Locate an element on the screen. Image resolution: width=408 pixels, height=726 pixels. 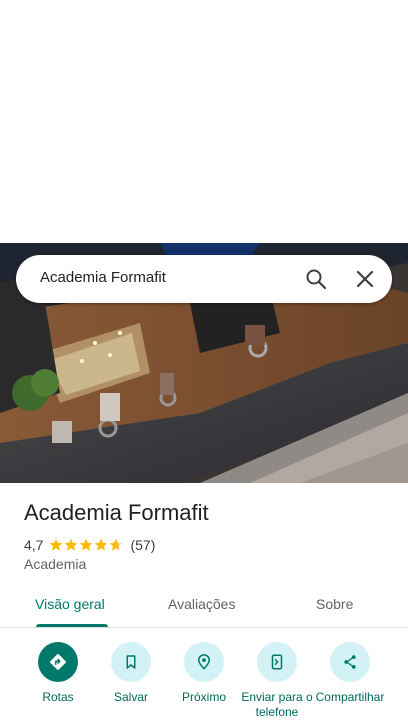
send-to-phone-button: Enviar para o telefone is located at coordinates (277, 681).